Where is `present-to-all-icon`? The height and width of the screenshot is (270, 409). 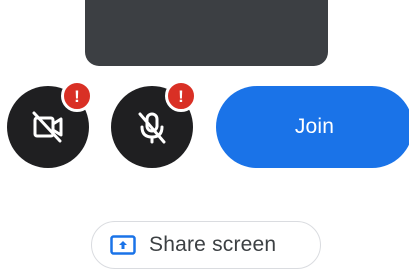
present-to-all-icon is located at coordinates (123, 245).